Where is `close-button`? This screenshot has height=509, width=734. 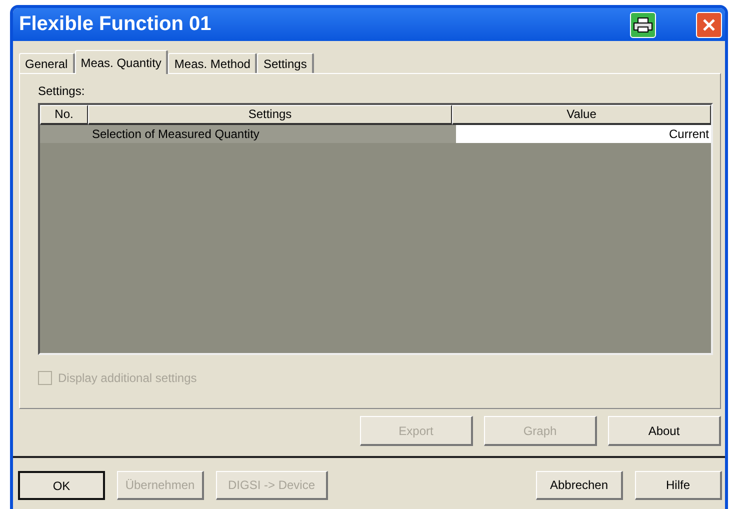
close-button is located at coordinates (709, 25).